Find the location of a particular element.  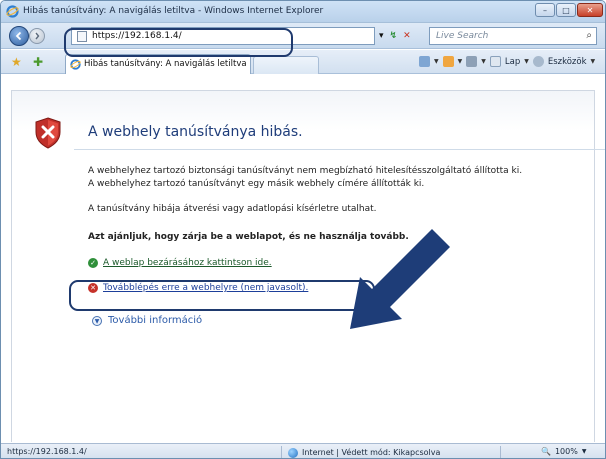

zoom-icon: 🔍 is located at coordinates (546, 451).